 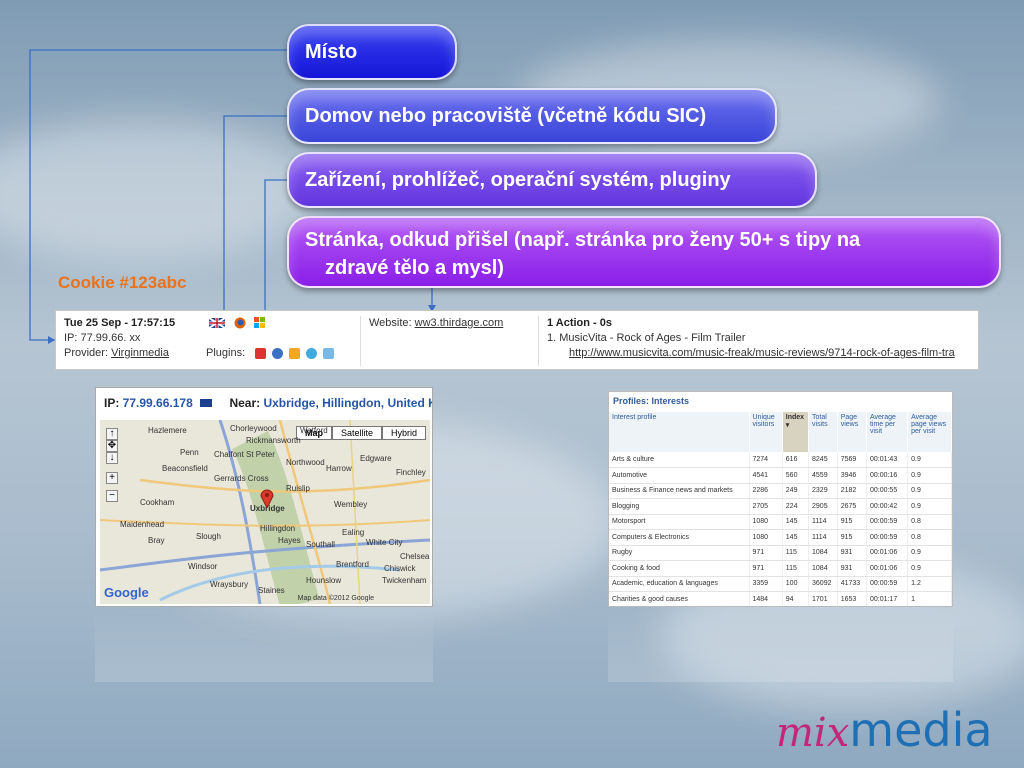 What do you see at coordinates (329, 353) in the screenshot?
I see `silverlight-plugin-icon` at bounding box center [329, 353].